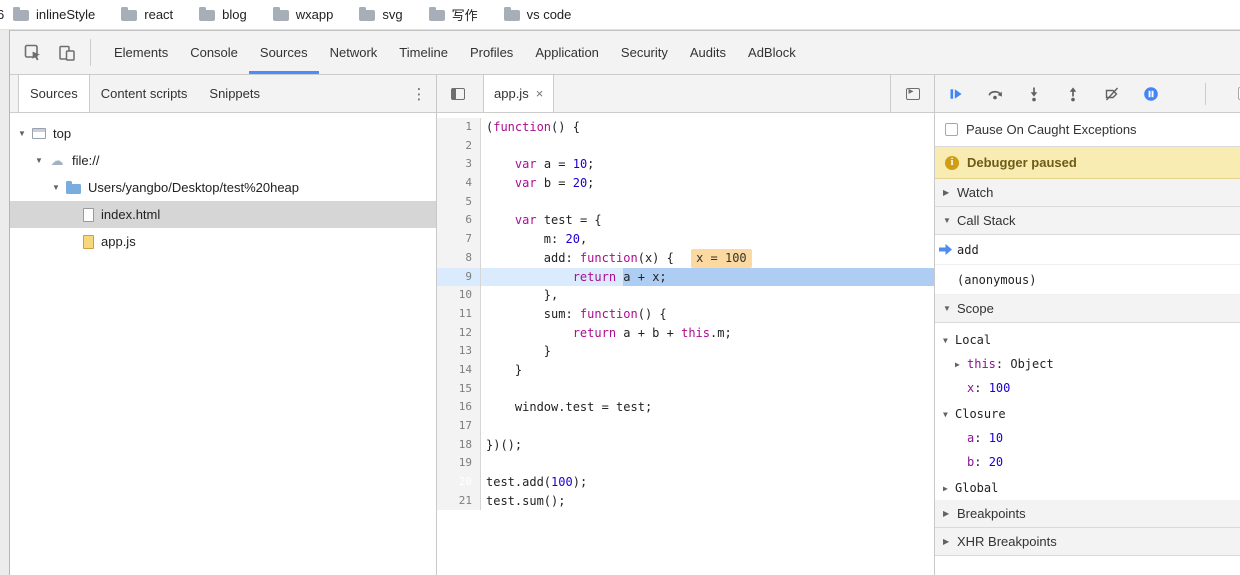 The width and height of the screenshot is (1240, 575). Describe the element at coordinates (54, 93) in the screenshot. I see `sidebar-tab-sources: Sources` at that location.